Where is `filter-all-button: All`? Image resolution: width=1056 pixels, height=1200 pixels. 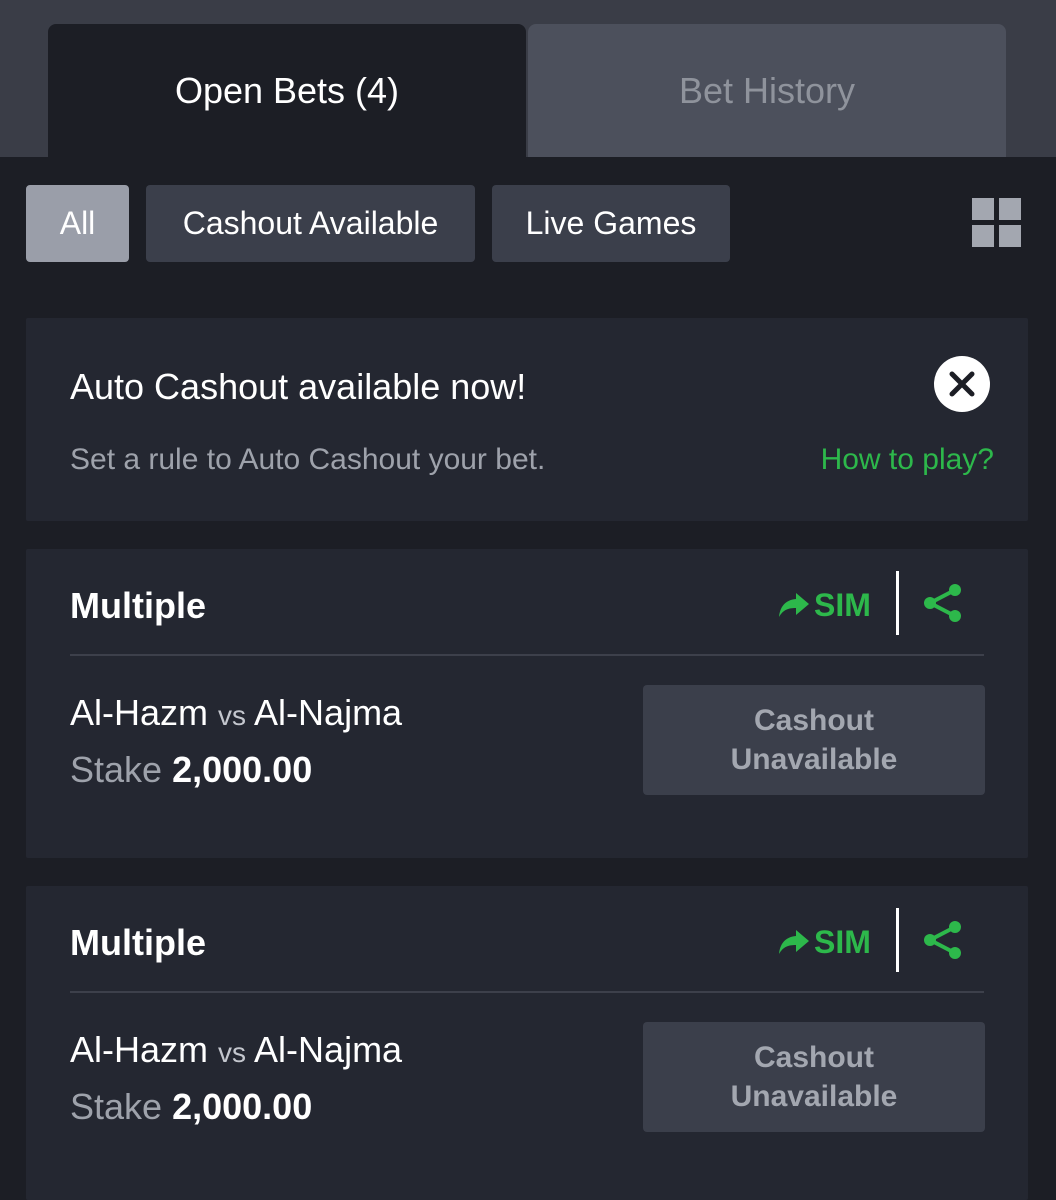 filter-all-button: All is located at coordinates (77, 223).